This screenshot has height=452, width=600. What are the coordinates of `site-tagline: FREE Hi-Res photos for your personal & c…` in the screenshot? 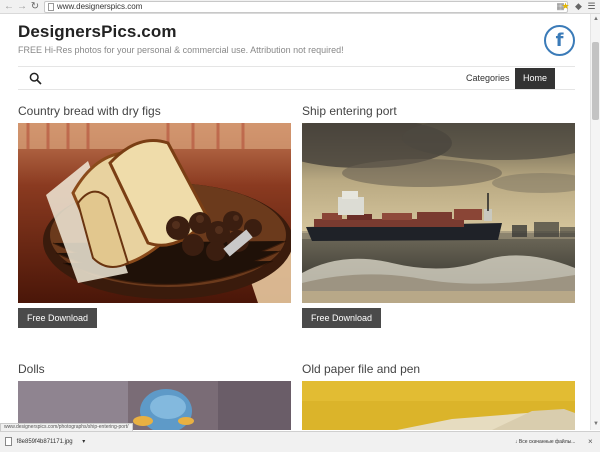 It's located at (181, 50).